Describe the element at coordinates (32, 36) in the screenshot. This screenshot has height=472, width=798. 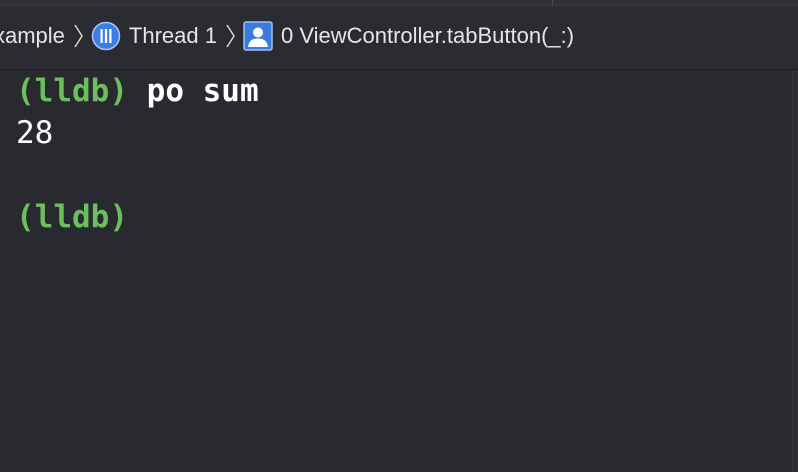
I see `breadcrumb-item-project: xample` at that location.